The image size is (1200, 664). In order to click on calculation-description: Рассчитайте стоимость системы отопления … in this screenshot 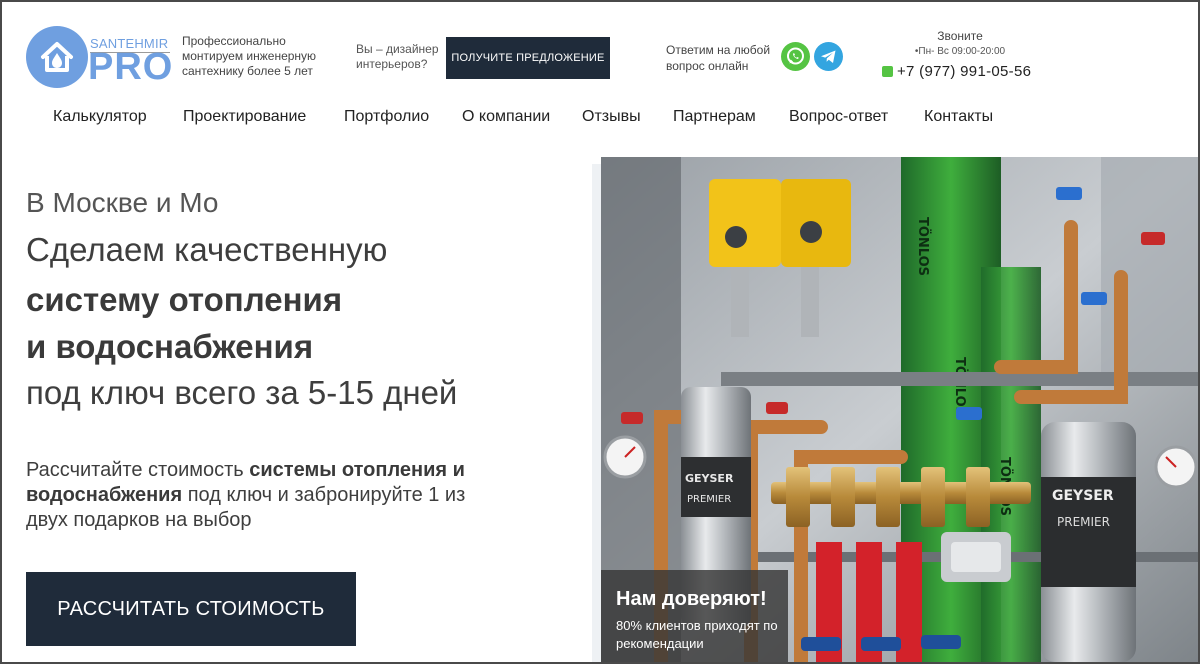, I will do `click(246, 495)`.